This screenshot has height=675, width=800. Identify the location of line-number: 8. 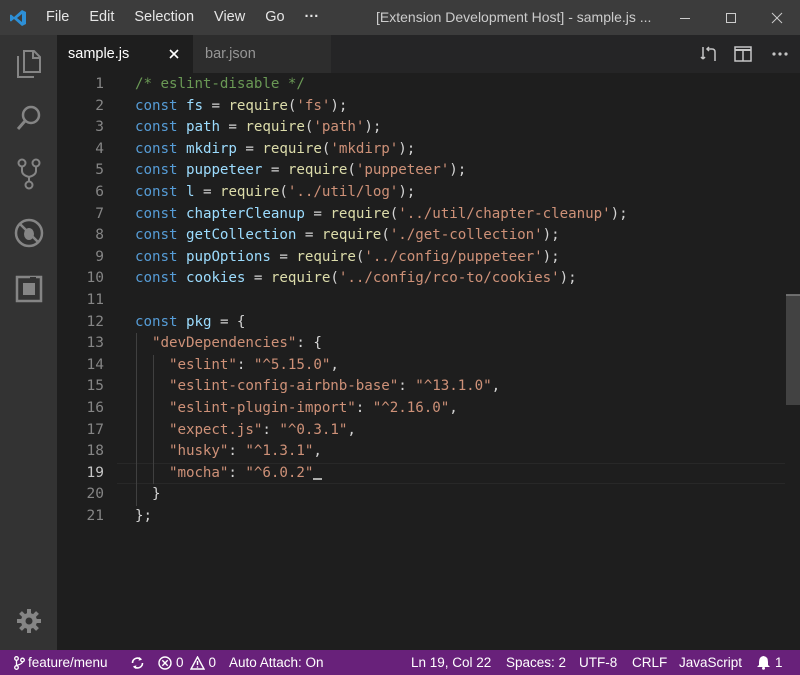
(99, 235).